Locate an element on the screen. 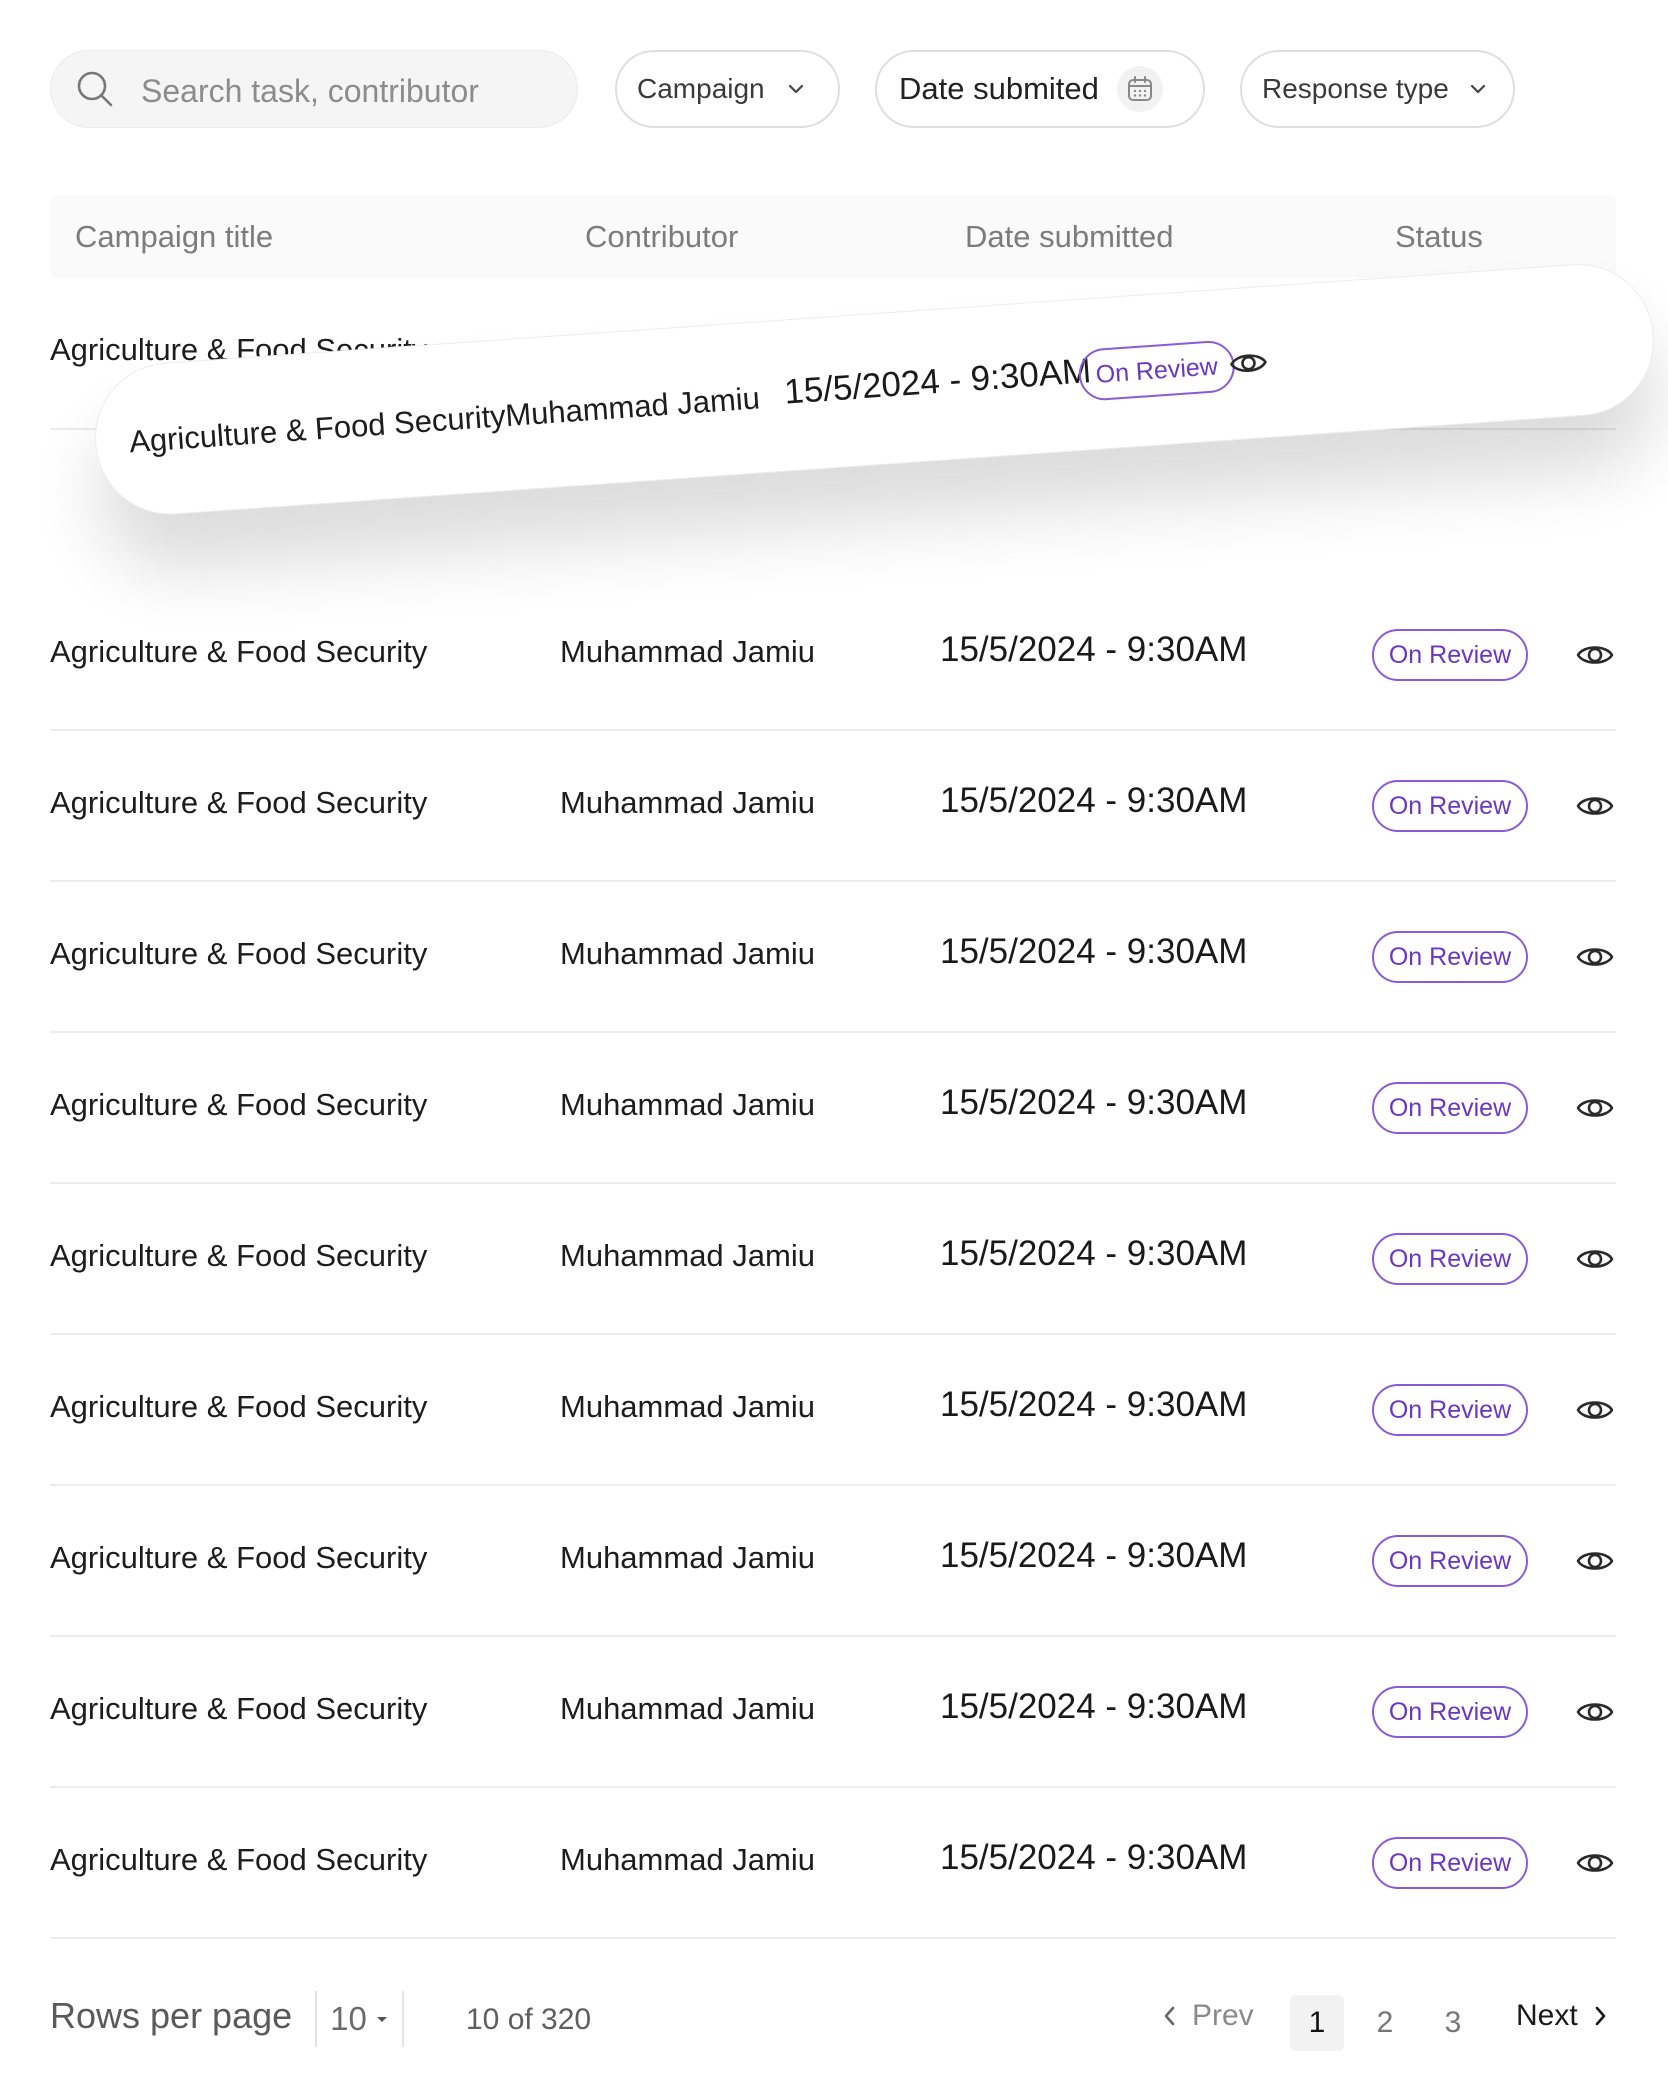 This screenshot has width=1668, height=2099. prev-button: Prev is located at coordinates (1207, 2016).